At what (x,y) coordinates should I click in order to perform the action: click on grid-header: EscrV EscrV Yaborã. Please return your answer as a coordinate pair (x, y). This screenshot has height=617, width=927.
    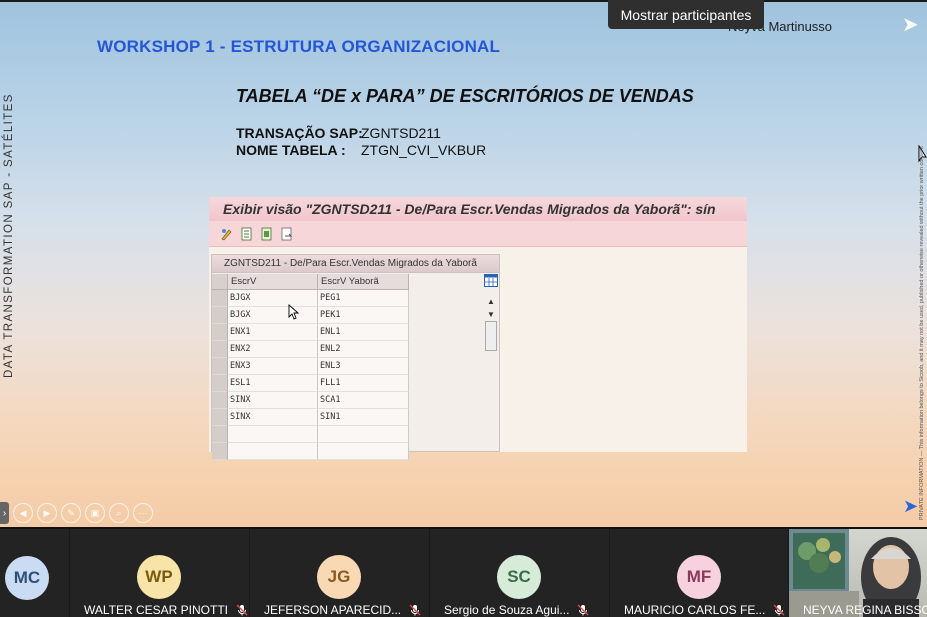
    Looking at the image, I should click on (311, 282).